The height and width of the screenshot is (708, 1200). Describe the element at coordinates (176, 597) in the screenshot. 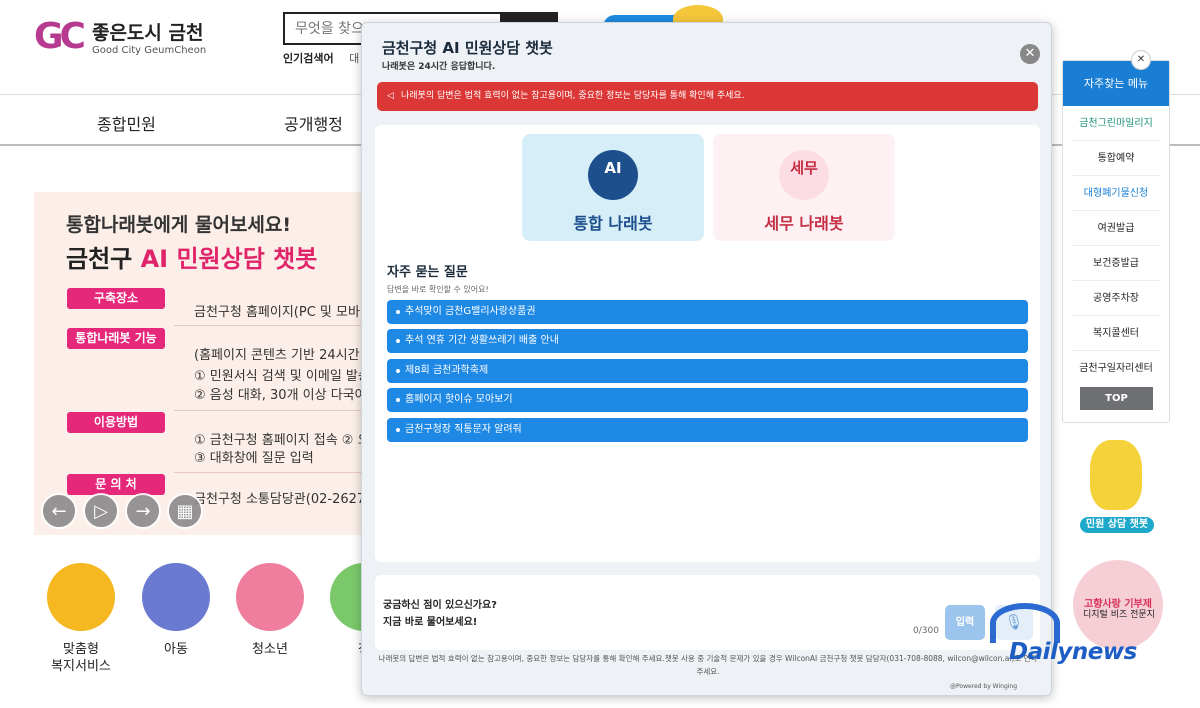

I see `child-icon` at that location.